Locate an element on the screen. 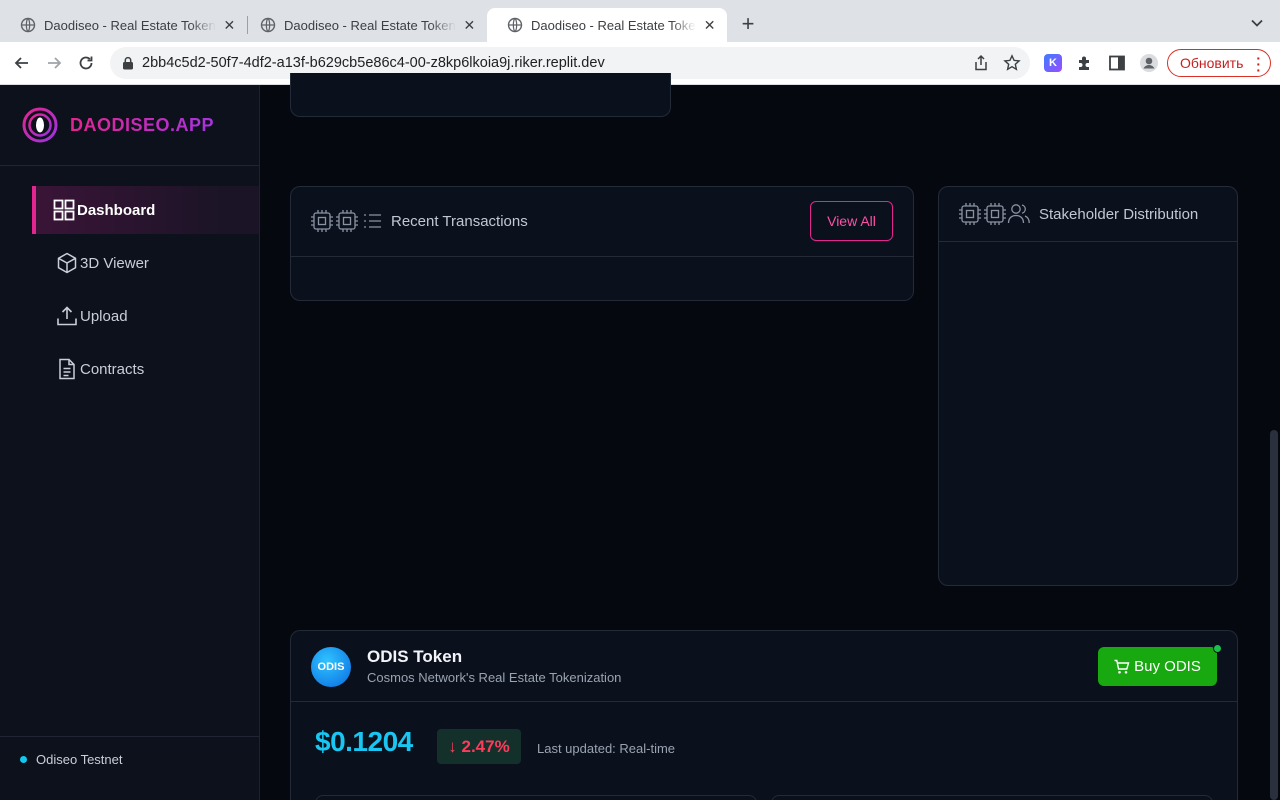 The height and width of the screenshot is (800, 1280). sidebar-item-contracts: Contracts is located at coordinates (145, 369).